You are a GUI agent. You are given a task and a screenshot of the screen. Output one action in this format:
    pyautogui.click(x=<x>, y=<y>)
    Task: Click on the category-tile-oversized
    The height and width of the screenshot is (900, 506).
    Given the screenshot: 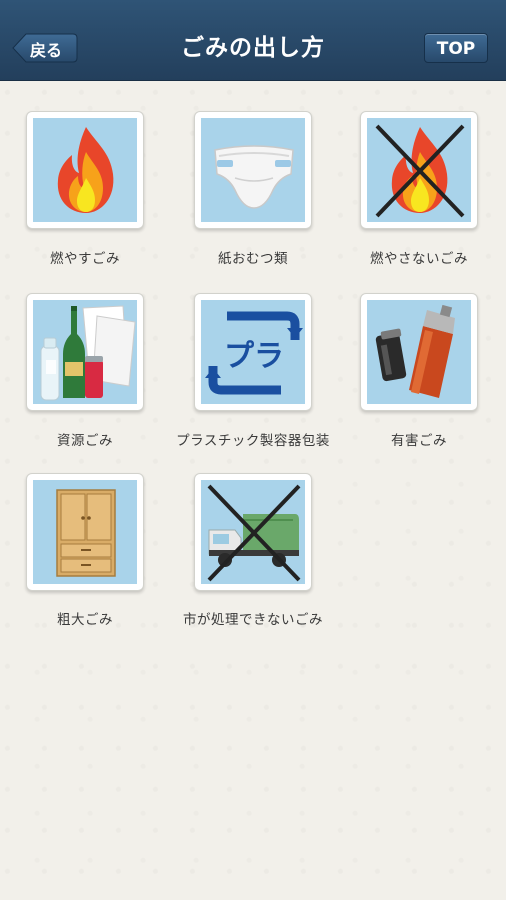 What is the action you would take?
    pyautogui.click(x=85, y=532)
    